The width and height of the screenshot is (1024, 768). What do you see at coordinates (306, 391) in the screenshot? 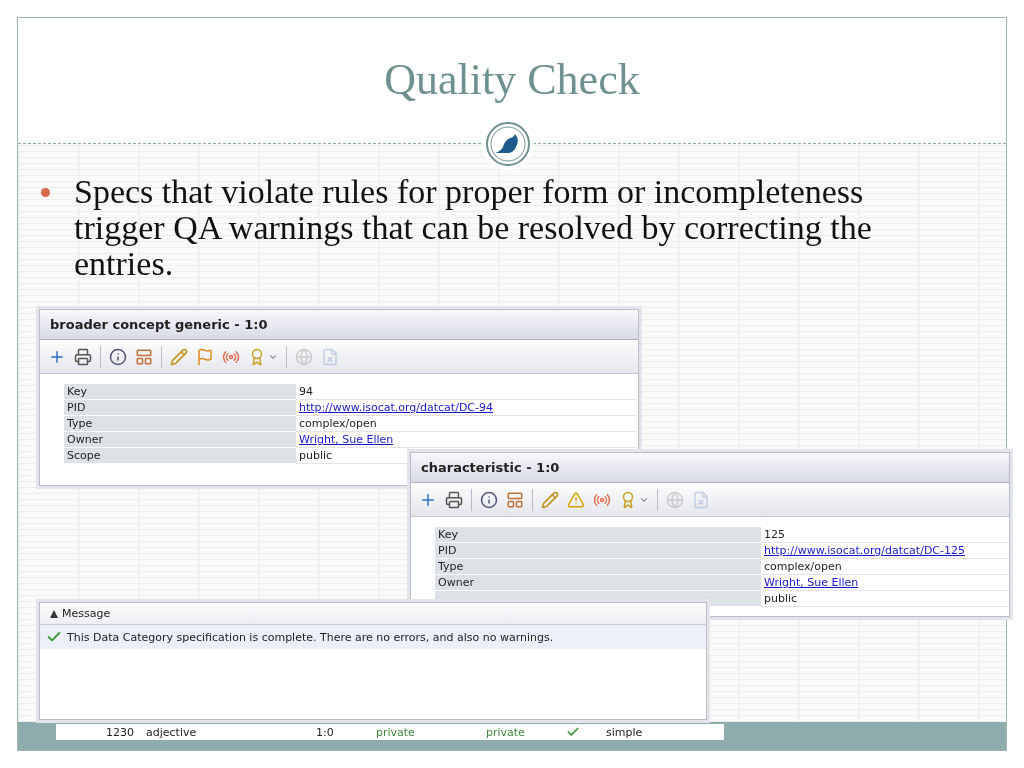
I see `field-value: 94` at bounding box center [306, 391].